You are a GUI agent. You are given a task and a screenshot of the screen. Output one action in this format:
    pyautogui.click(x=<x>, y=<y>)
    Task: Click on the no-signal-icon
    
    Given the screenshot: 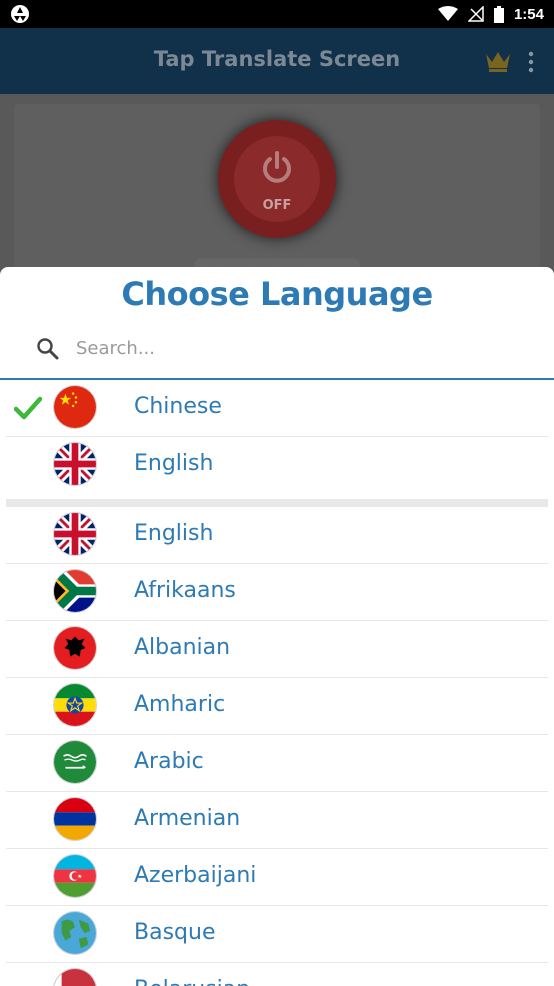 What is the action you would take?
    pyautogui.click(x=475, y=14)
    